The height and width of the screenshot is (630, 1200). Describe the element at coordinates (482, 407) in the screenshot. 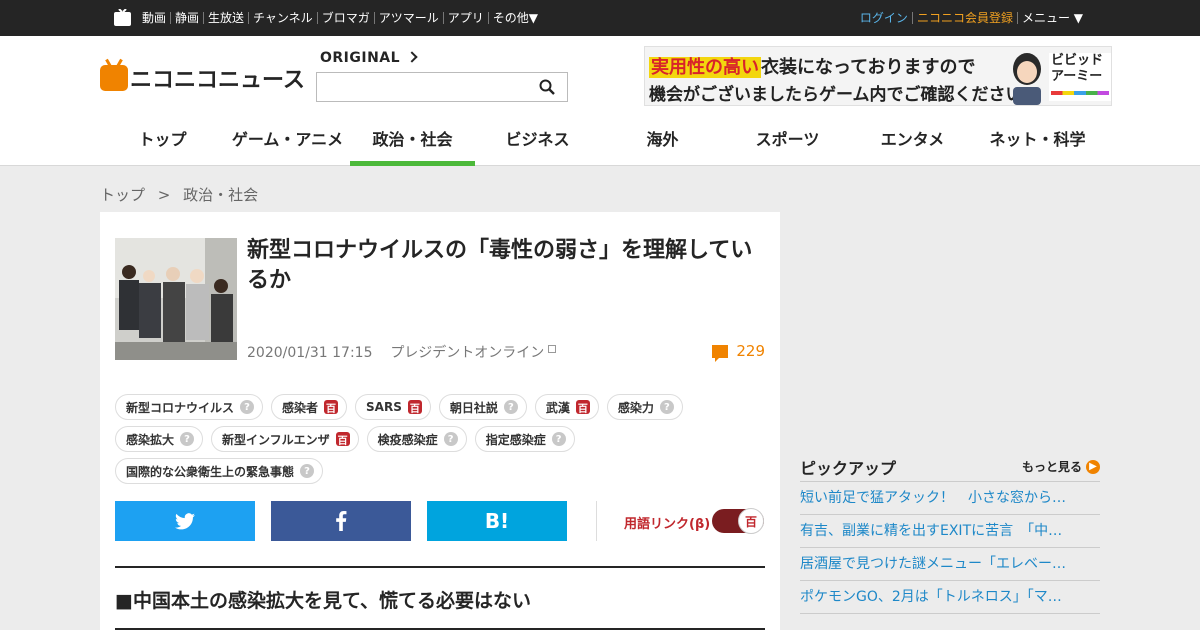

I see `tag-chip: 朝日社説?` at that location.